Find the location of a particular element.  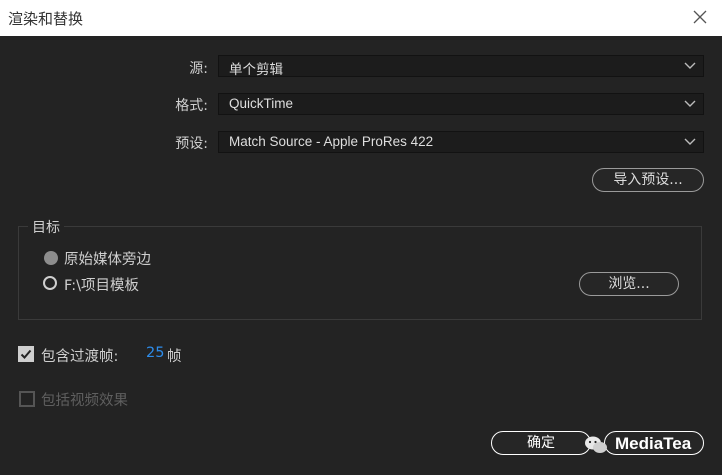

source-label: 源: is located at coordinates (198, 69).